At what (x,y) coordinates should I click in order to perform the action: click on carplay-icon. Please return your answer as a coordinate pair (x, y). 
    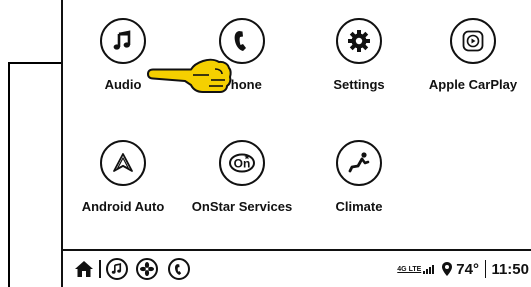
    Looking at the image, I should click on (473, 41).